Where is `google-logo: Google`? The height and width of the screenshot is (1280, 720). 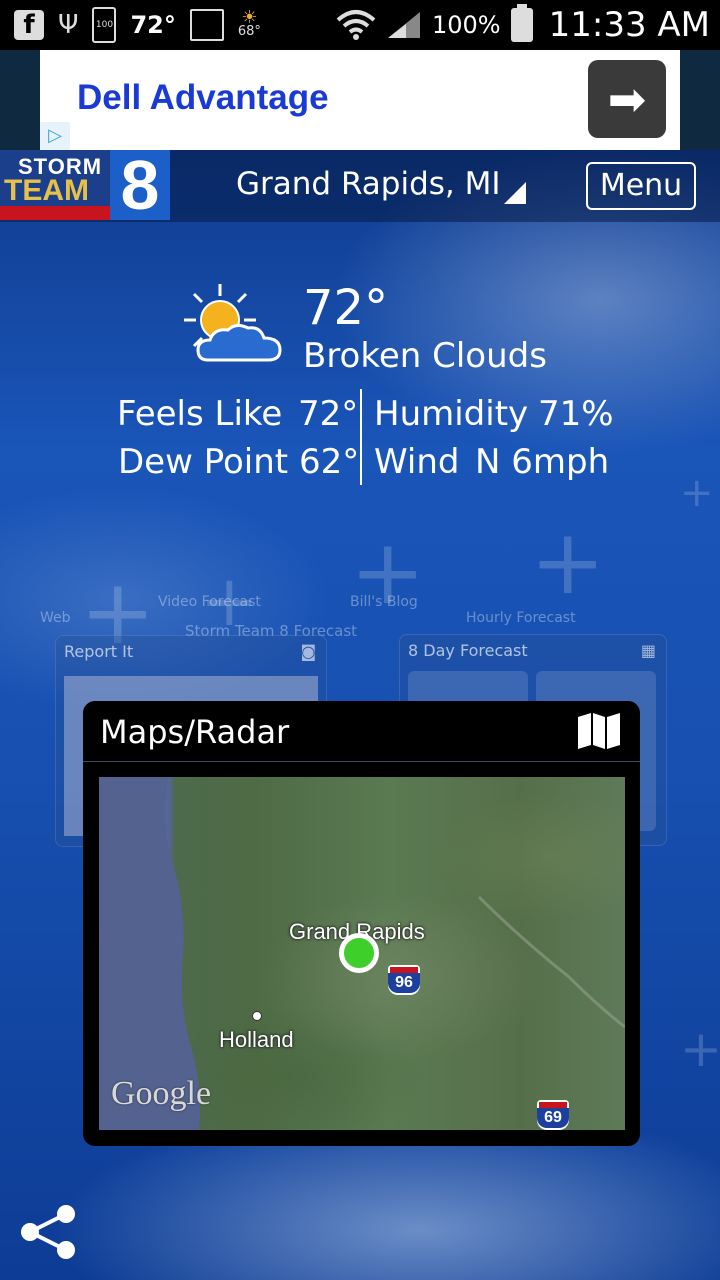
google-logo: Google is located at coordinates (161, 1093).